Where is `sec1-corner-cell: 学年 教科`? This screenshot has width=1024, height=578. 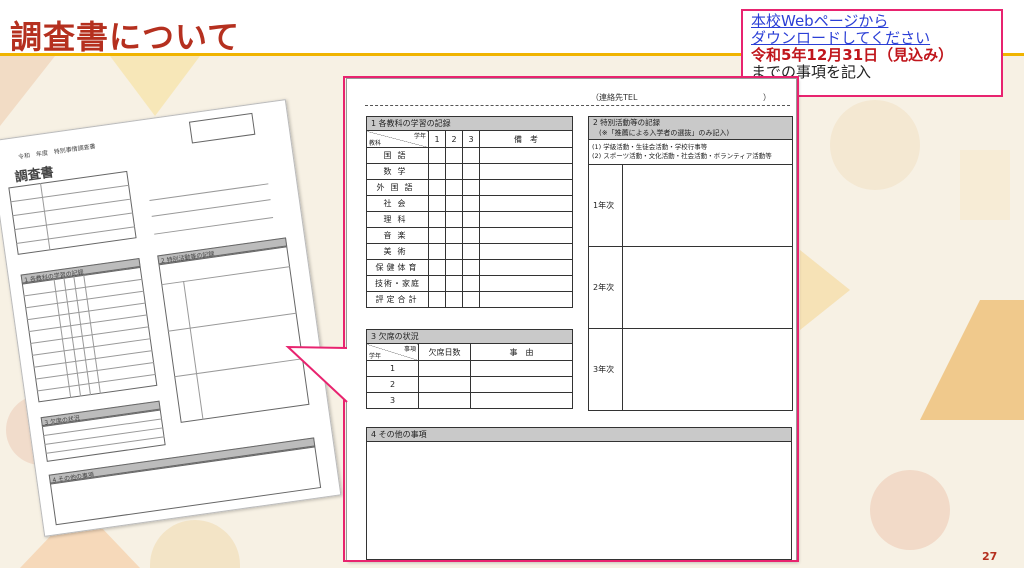 sec1-corner-cell: 学年 教科 is located at coordinates (397, 139).